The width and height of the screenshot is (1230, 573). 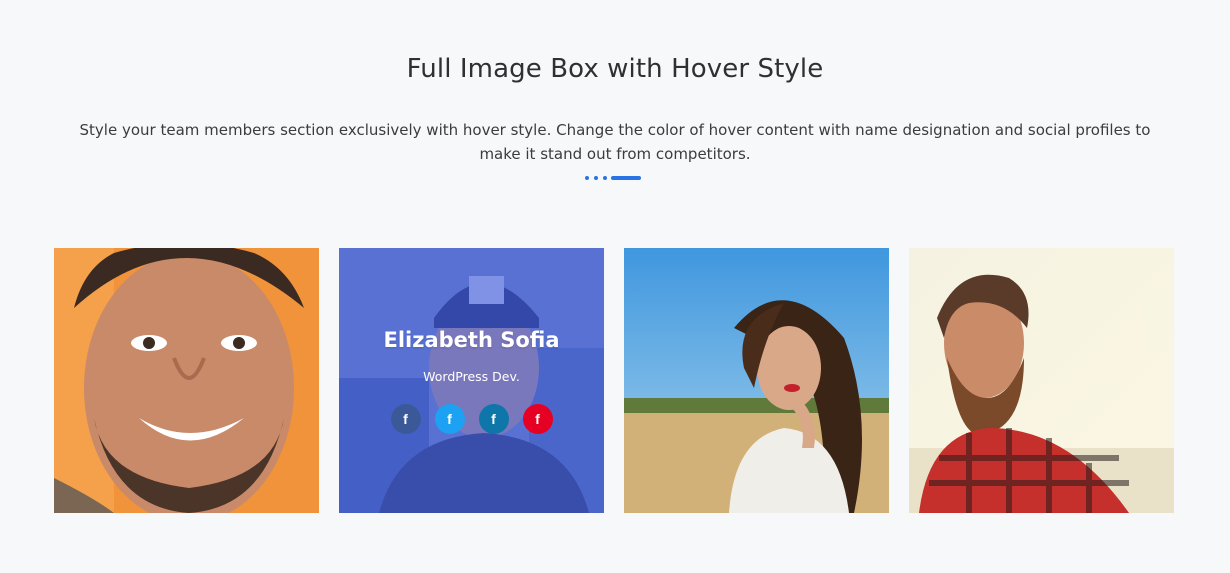 I want to click on section-title: Full Image Box with Hover Style, so click(x=615, y=69).